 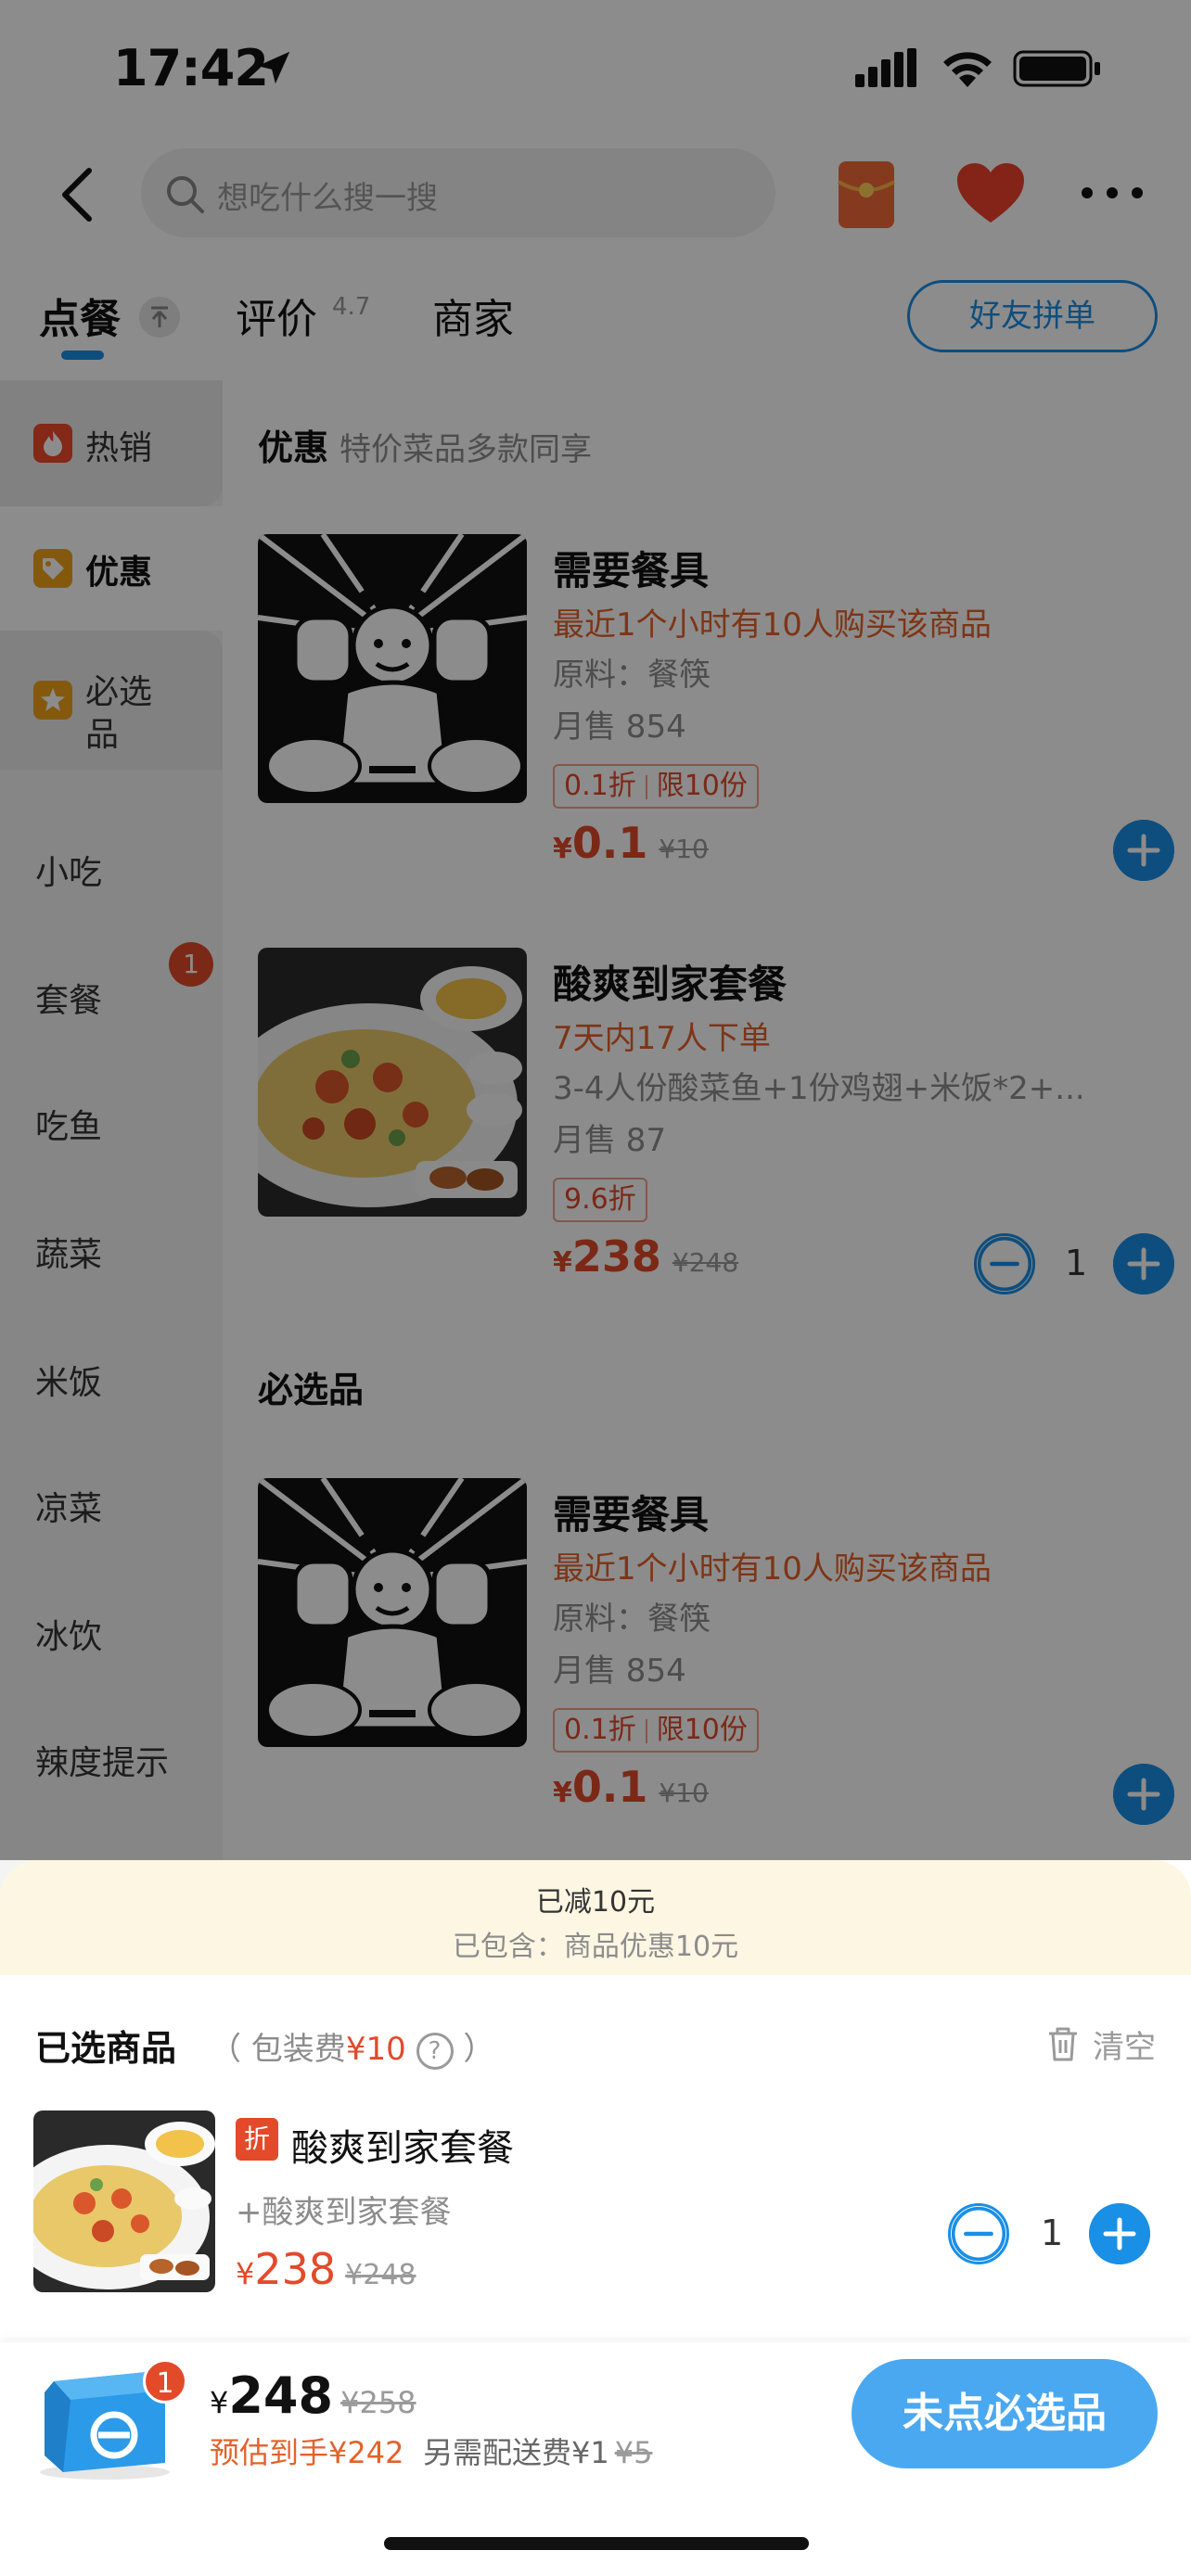 I want to click on savings-banner: 已减10元 已包含：商品优惠10元, so click(x=595, y=1917).